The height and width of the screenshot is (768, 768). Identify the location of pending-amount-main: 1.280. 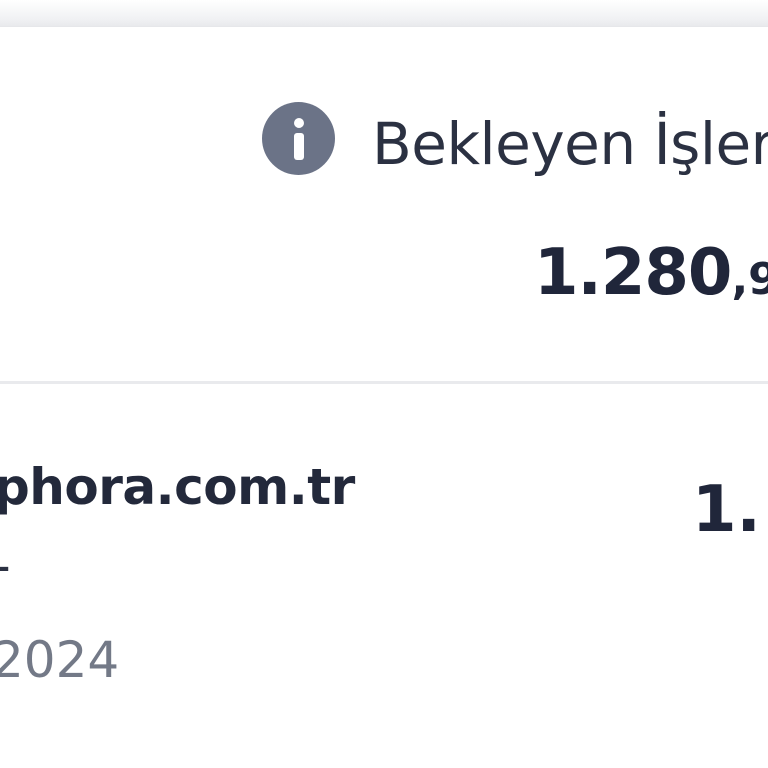
(633, 273).